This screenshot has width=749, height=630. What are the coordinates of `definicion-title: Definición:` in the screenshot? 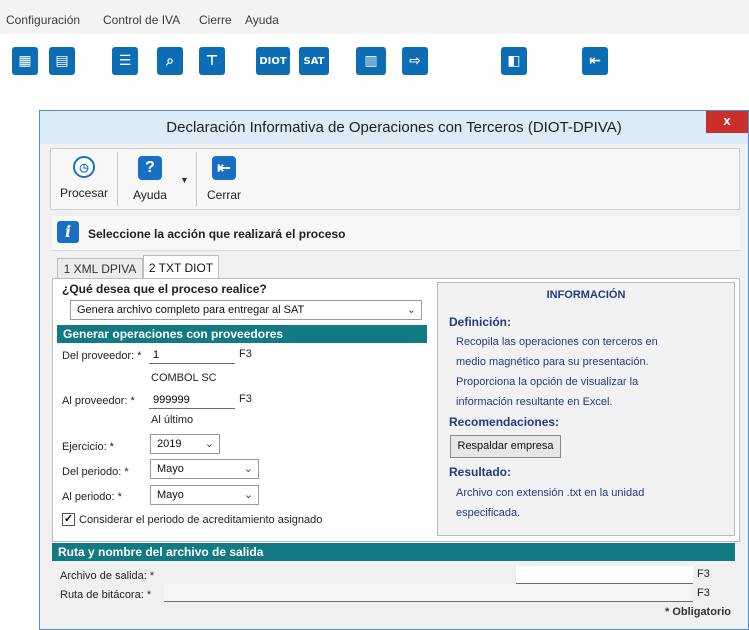 It's located at (480, 322).